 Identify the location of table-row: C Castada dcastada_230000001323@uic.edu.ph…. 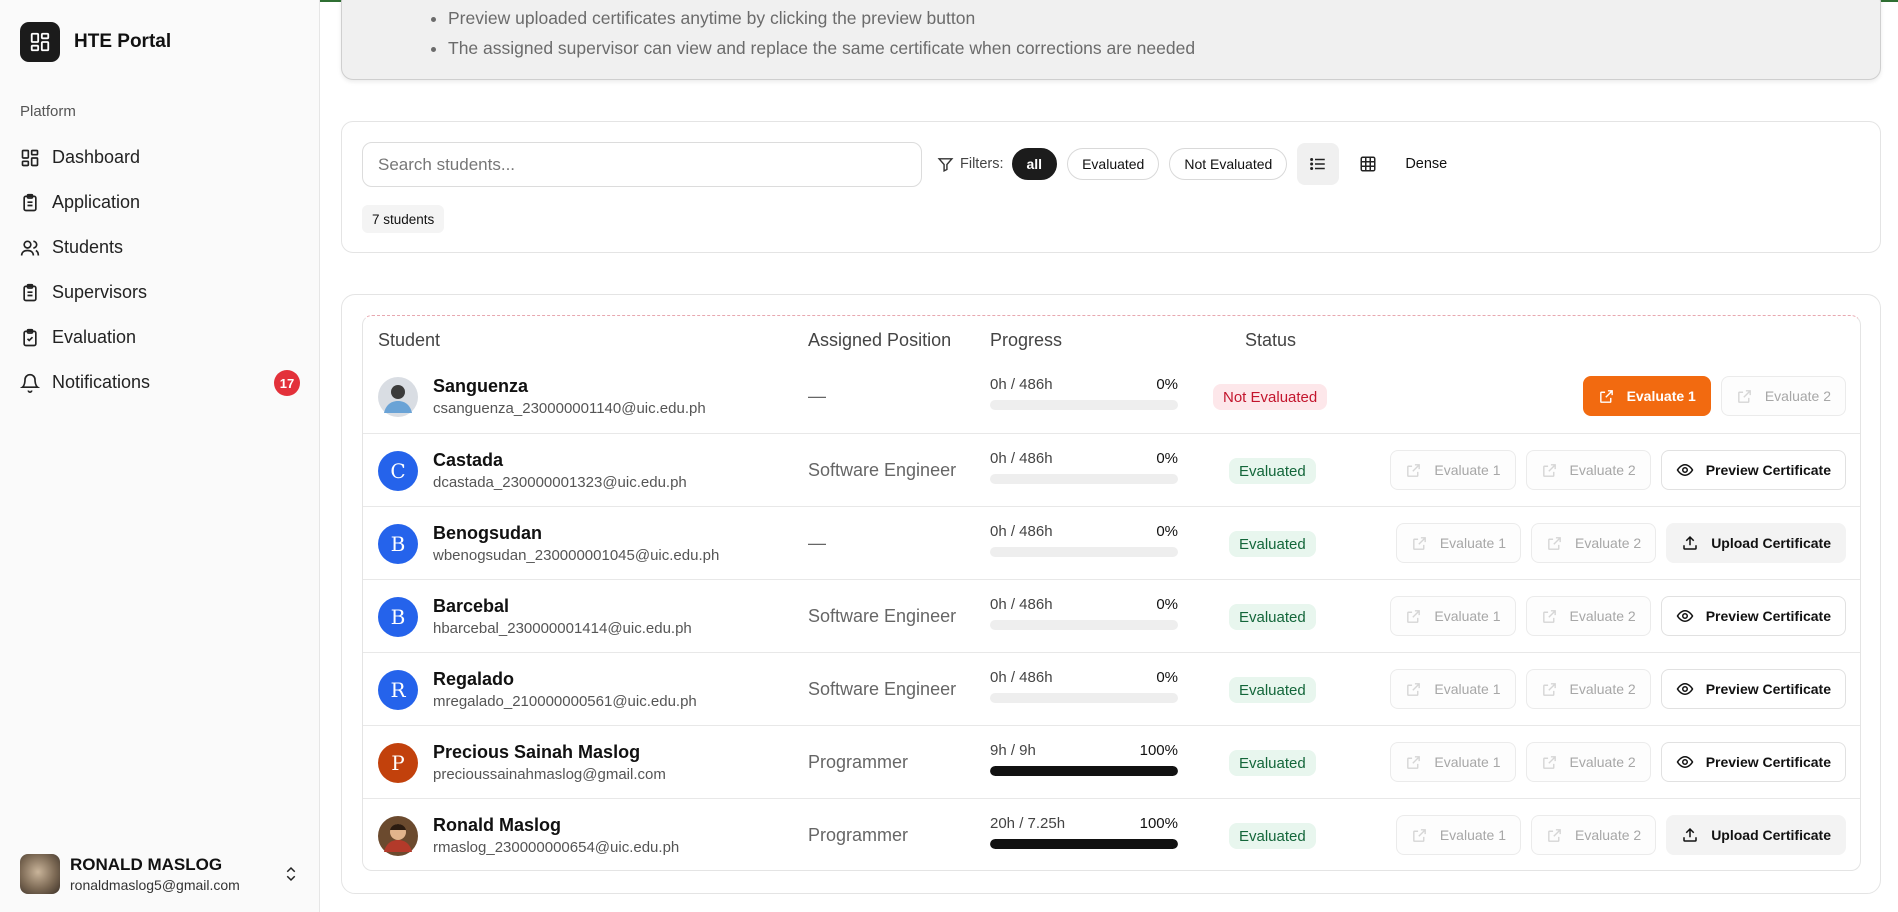
(1111, 469).